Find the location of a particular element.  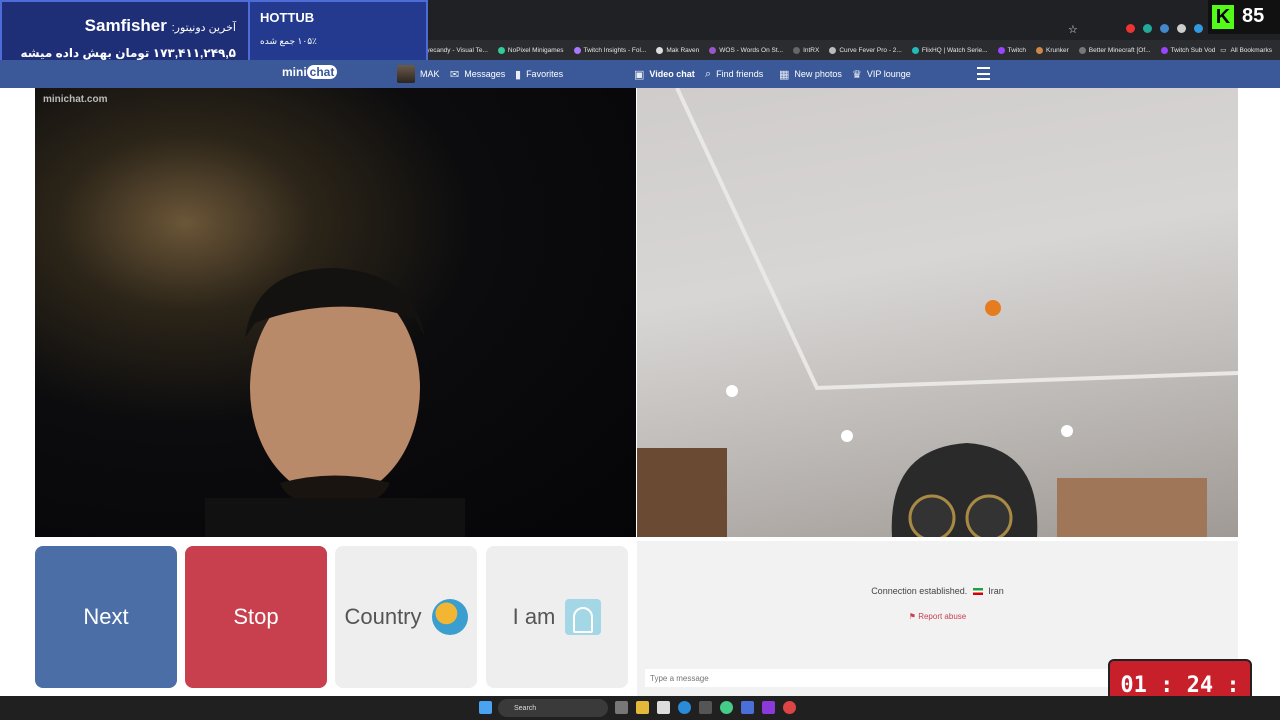

hamburger-menu-icon is located at coordinates (983, 73).